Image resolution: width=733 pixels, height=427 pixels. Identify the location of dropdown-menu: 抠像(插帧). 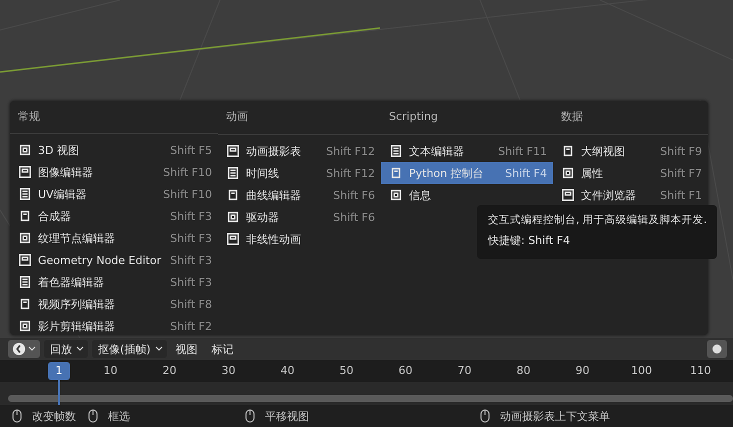
(129, 349).